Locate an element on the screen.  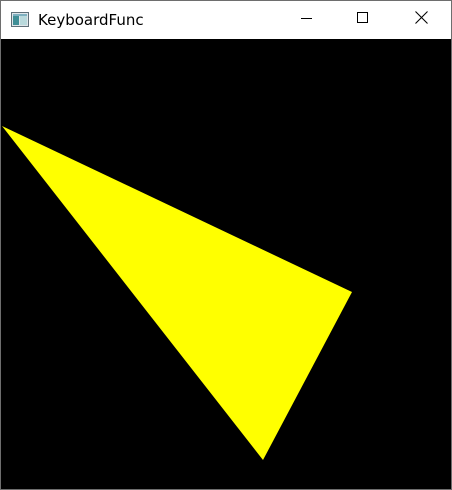
maximize-icon is located at coordinates (363, 20).